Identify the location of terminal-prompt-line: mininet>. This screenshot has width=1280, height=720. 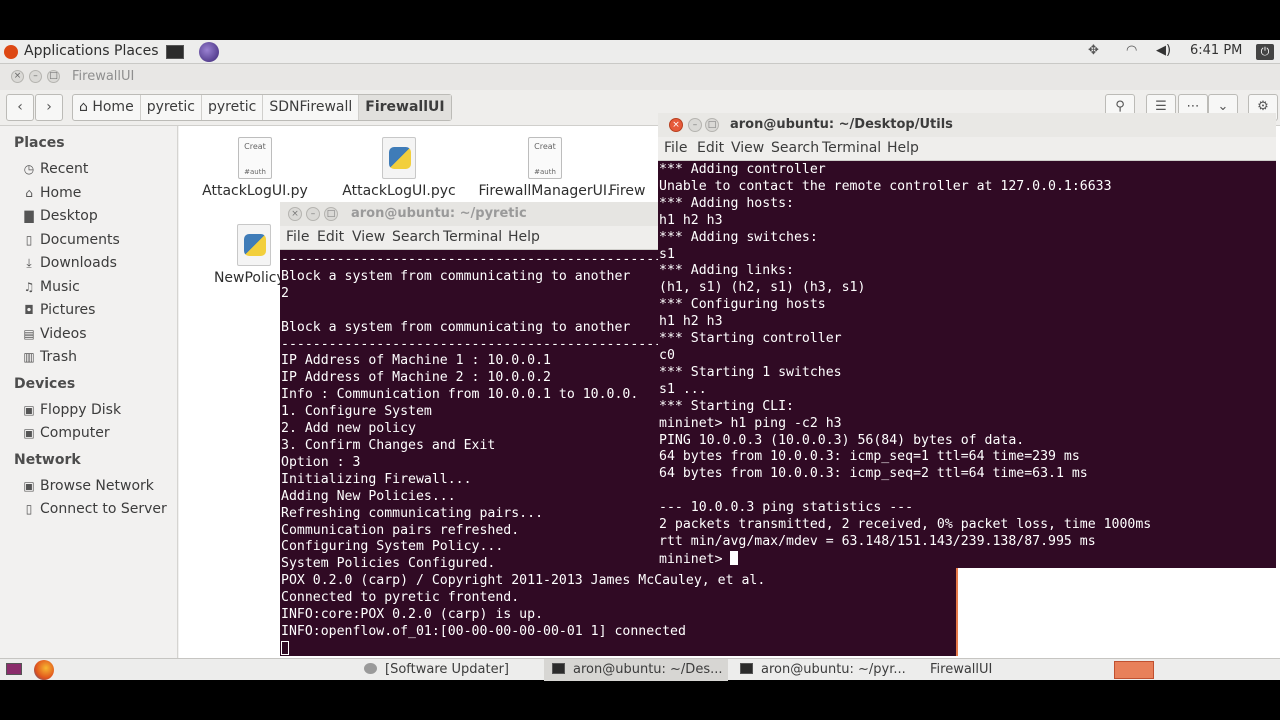
(905, 559).